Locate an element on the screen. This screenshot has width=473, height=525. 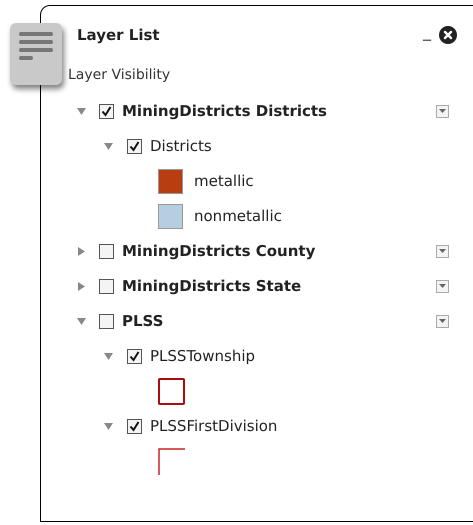
layer-label: MiningDistricts State is located at coordinates (212, 286).